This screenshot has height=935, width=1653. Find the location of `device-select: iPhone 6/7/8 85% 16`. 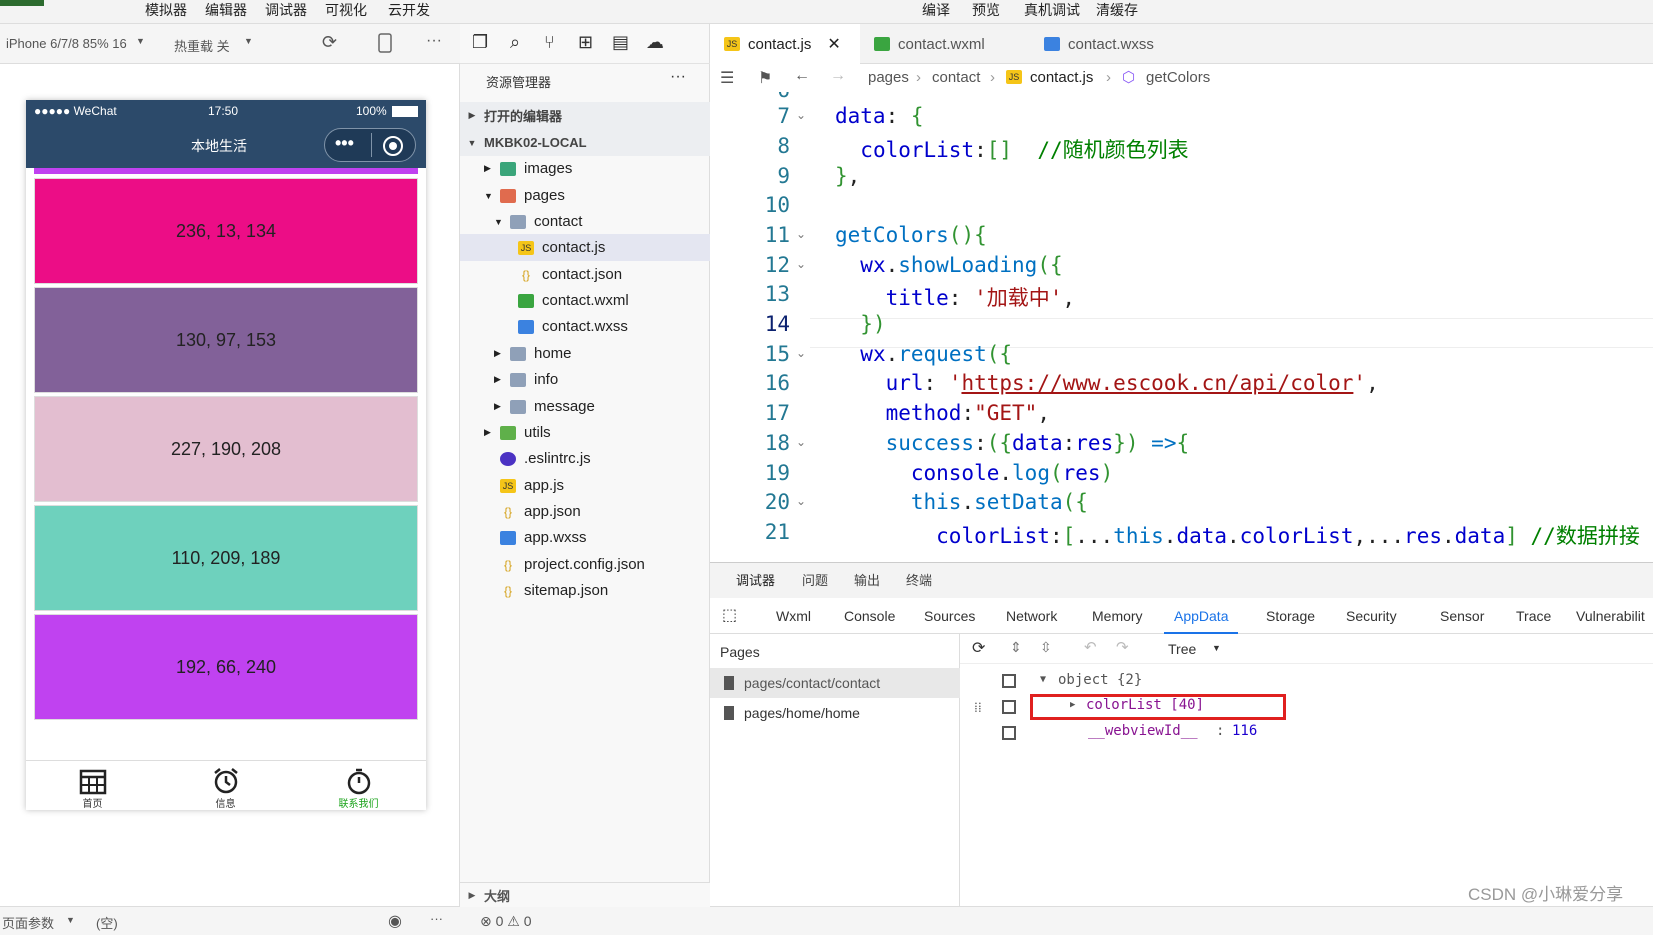

device-select: iPhone 6/7/8 85% 16 is located at coordinates (66, 43).